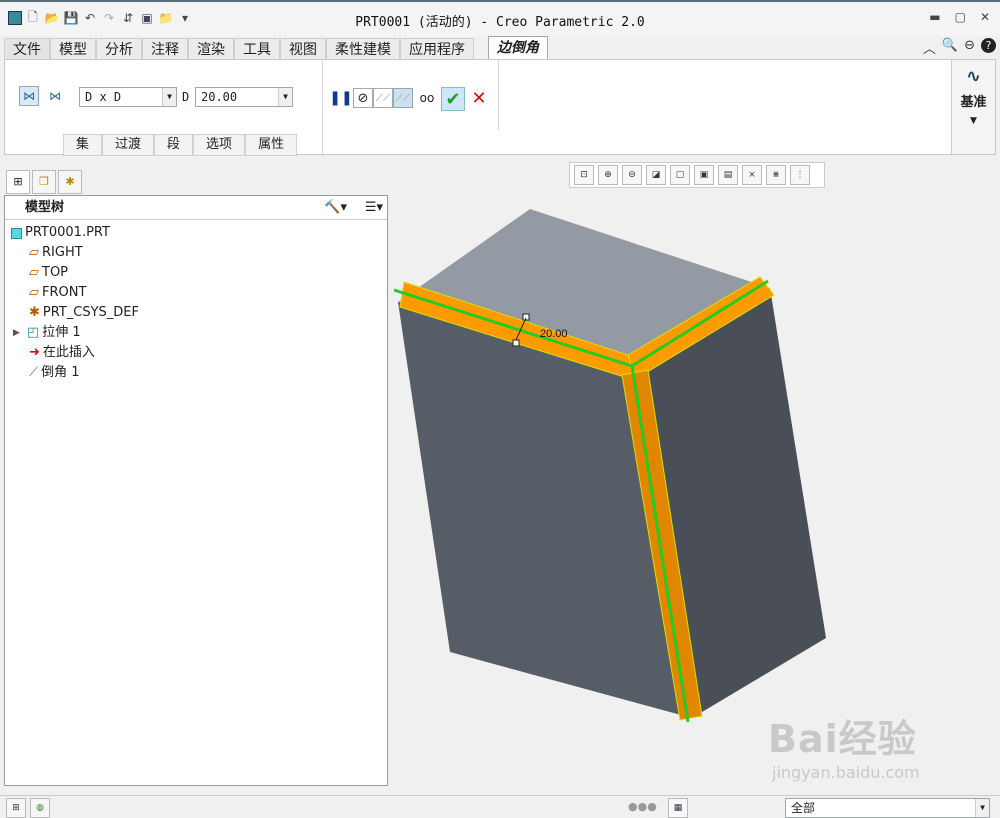 The image size is (1000, 818). Describe the element at coordinates (383, 98) in the screenshot. I see `geometry-preview-icon: ⟋⟋` at that location.